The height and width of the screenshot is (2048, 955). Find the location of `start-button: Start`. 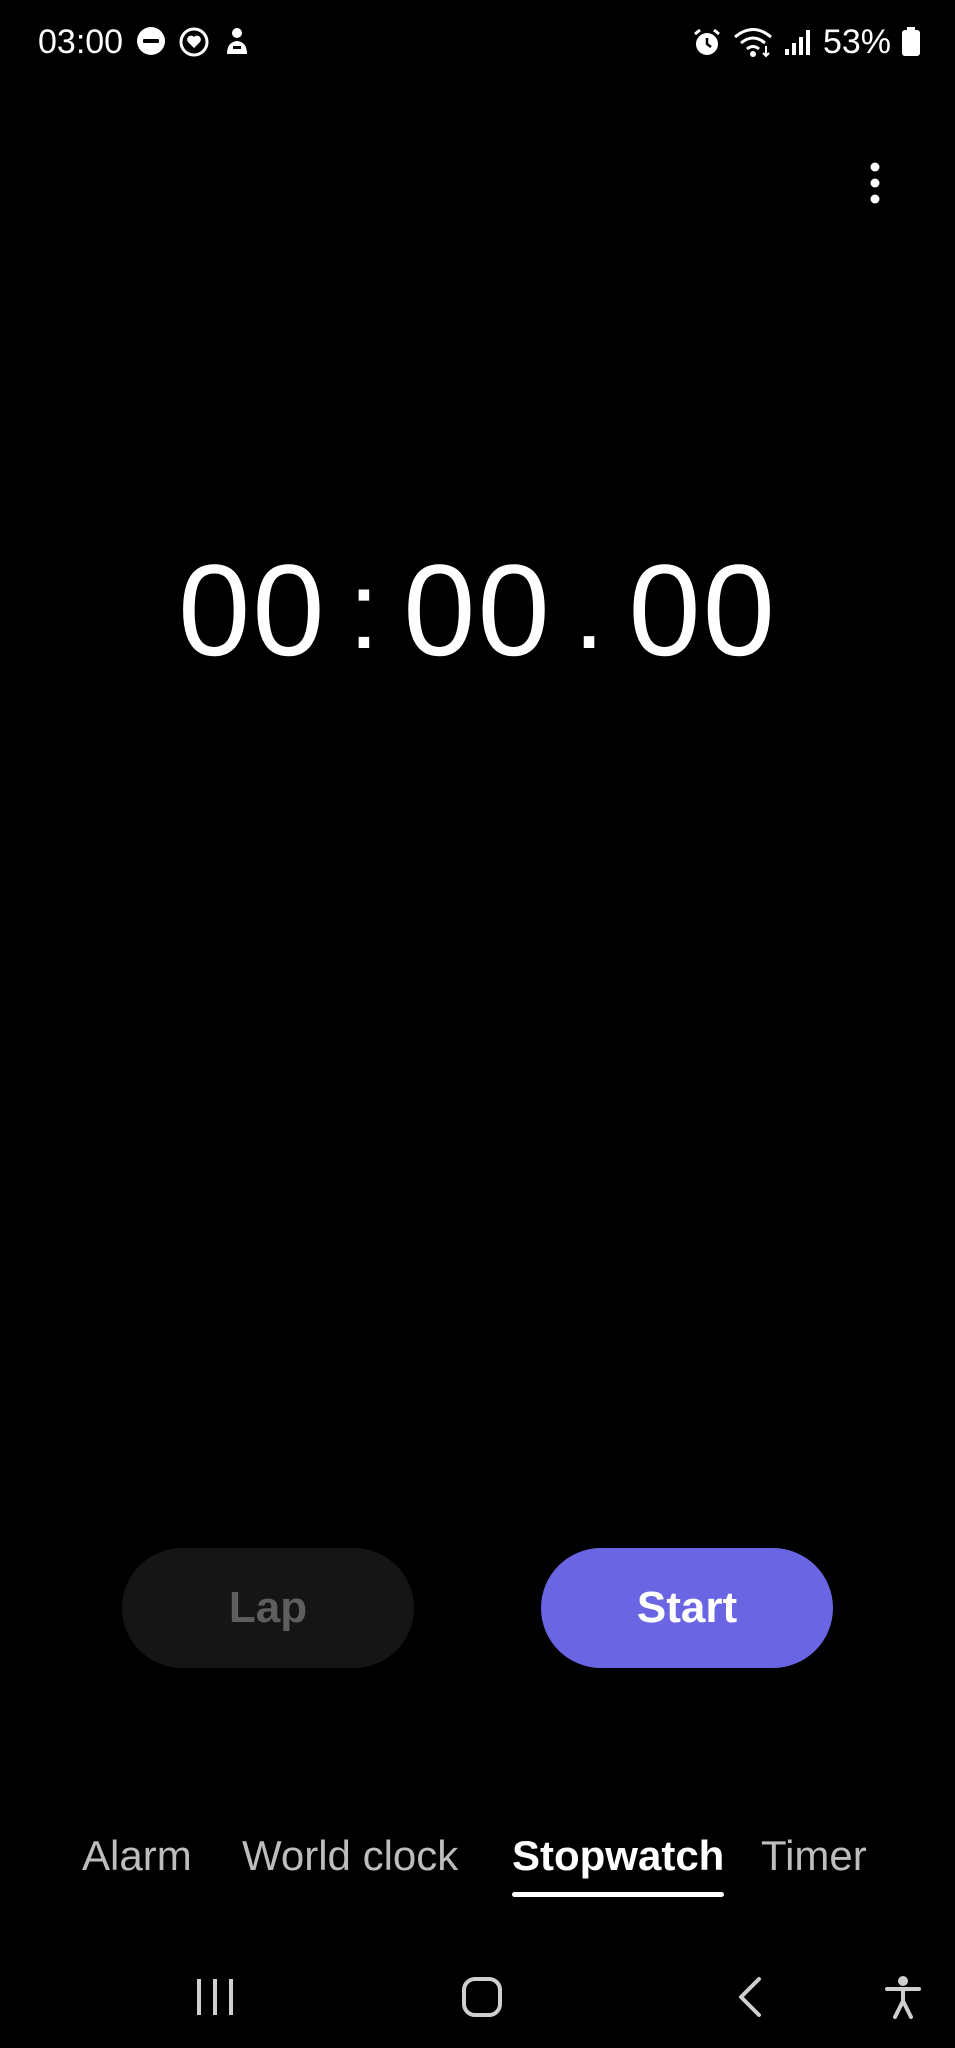

start-button: Start is located at coordinates (687, 1608).